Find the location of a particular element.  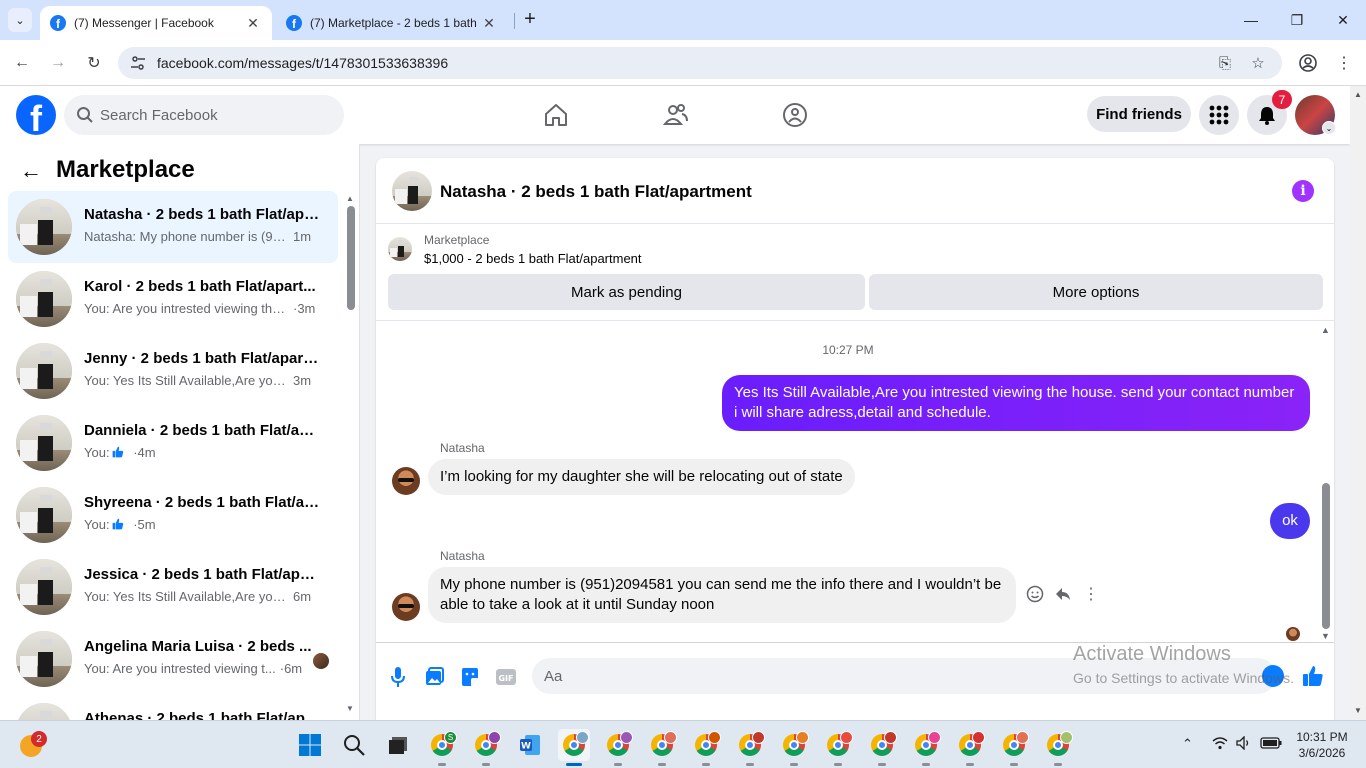

start-windows-icon is located at coordinates (310, 745).